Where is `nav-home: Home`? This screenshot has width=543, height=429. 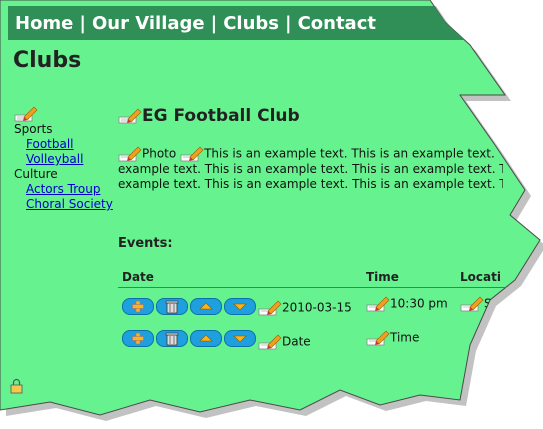
nav-home: Home is located at coordinates (44, 23).